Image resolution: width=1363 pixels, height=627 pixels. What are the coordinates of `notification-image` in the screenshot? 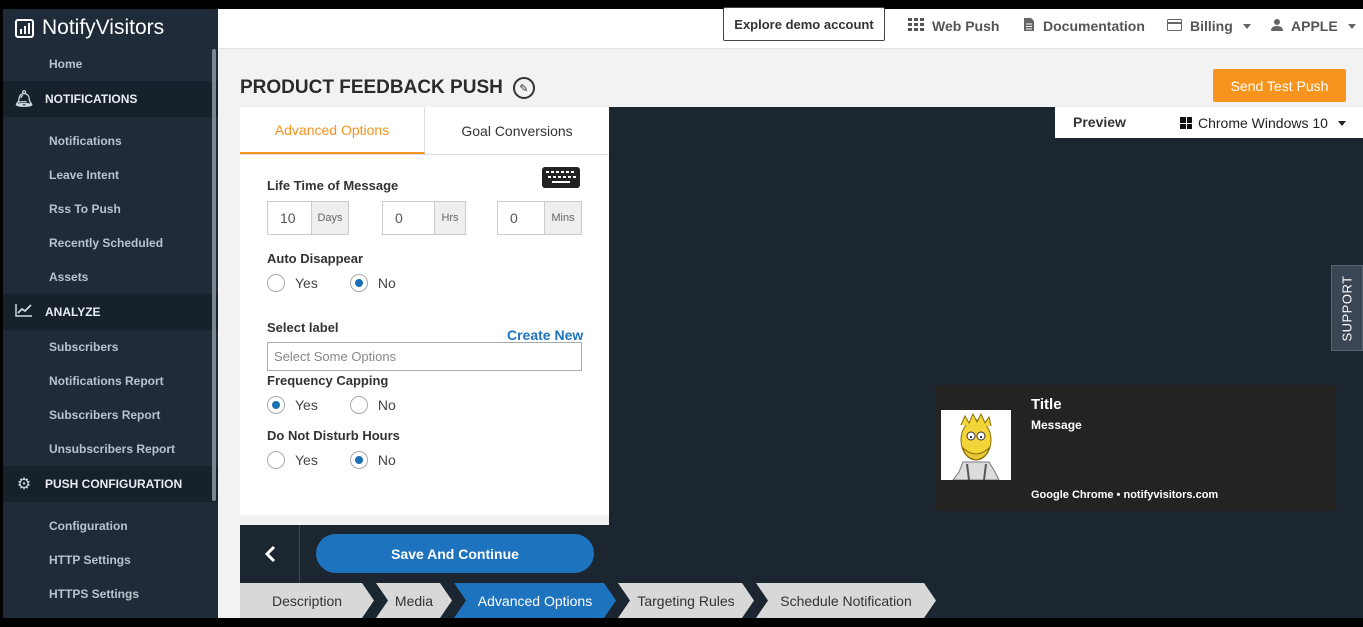 It's located at (976, 445).